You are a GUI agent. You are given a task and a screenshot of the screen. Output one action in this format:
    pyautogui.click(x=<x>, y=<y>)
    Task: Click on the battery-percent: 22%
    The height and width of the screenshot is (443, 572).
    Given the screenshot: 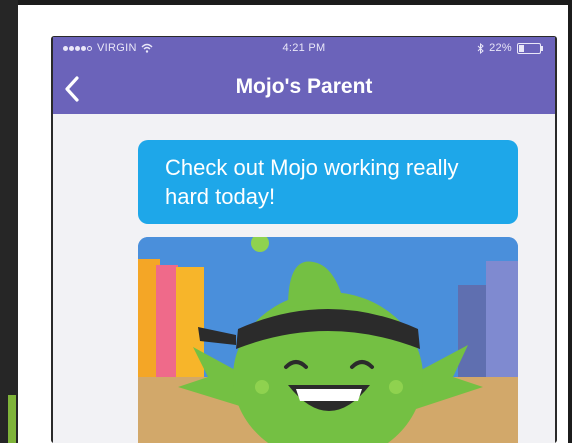 What is the action you would take?
    pyautogui.click(x=500, y=48)
    